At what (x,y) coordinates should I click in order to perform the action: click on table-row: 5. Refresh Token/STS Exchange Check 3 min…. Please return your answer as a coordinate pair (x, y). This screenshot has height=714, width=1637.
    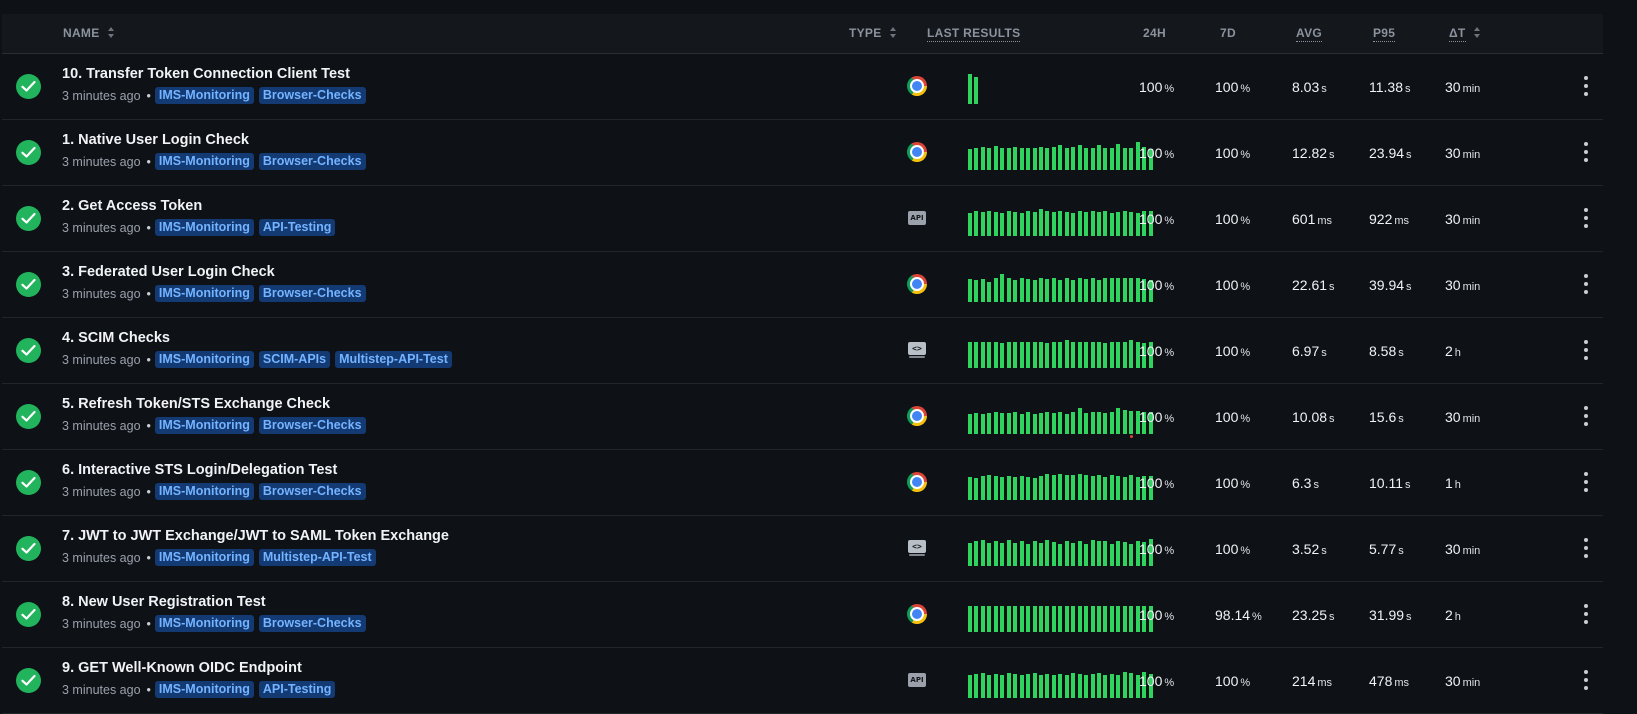
    Looking at the image, I should click on (802, 417).